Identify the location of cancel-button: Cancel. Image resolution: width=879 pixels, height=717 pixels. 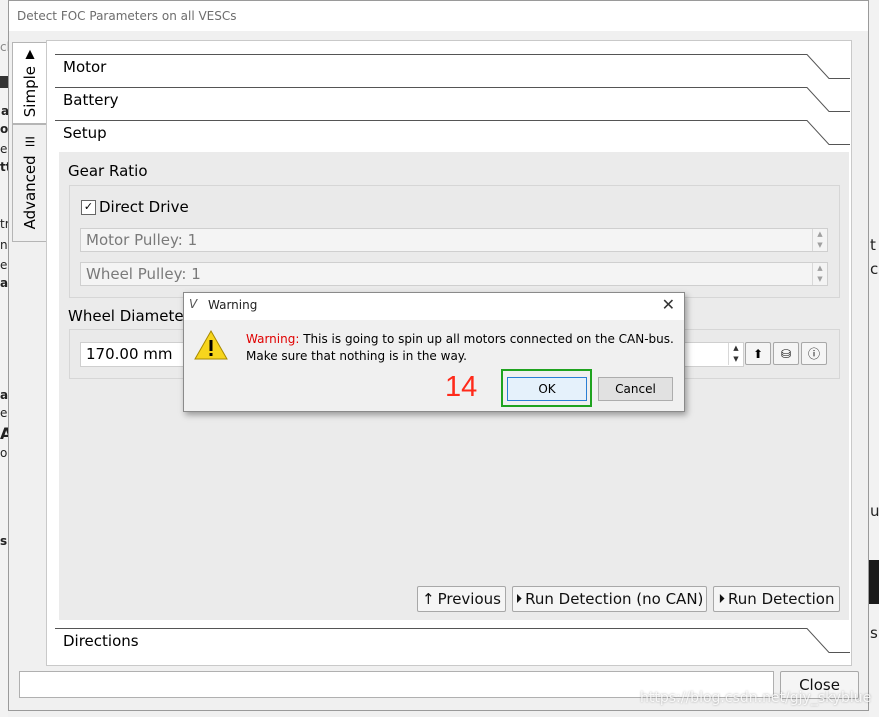
(635, 389).